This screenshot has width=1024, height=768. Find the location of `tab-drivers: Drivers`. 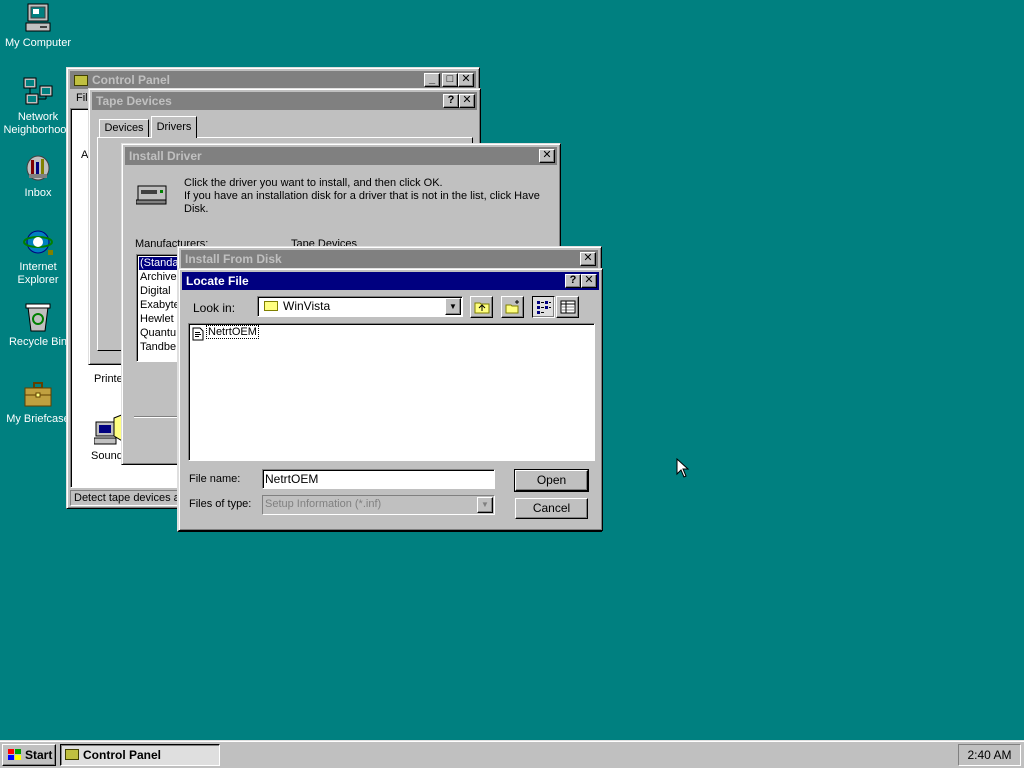

tab-drivers: Drivers is located at coordinates (174, 127).